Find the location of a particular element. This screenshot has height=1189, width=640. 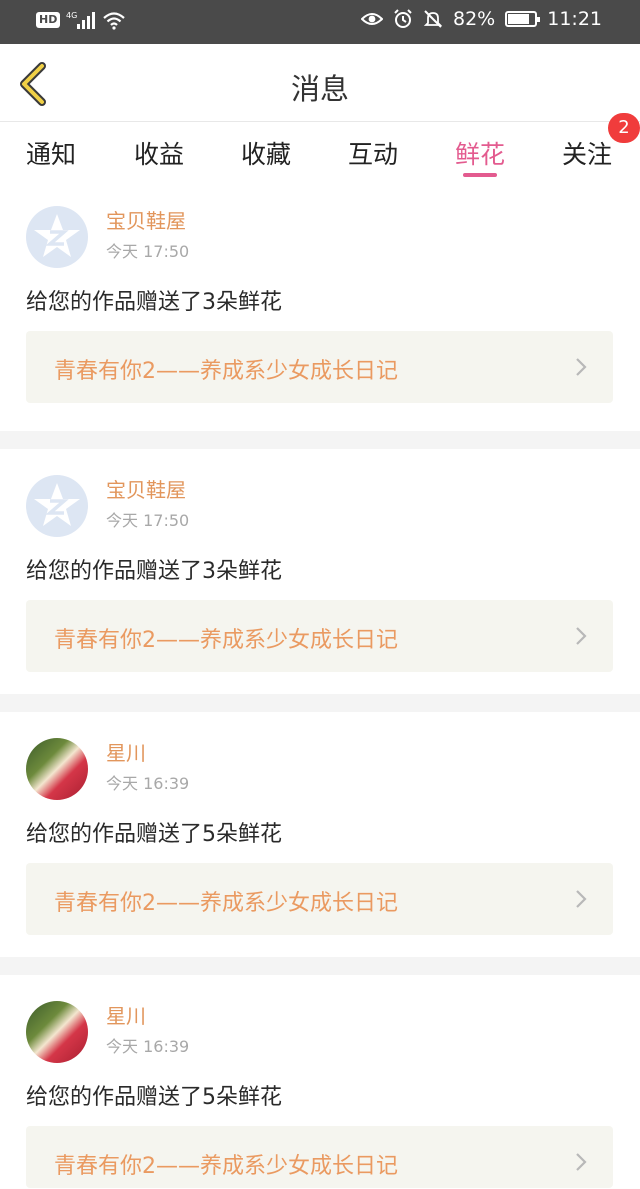

header: 消息 is located at coordinates (320, 83).